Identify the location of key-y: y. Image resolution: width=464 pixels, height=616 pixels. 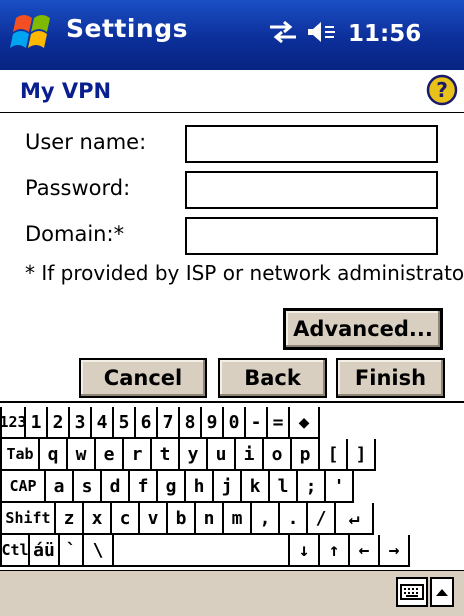
(194, 455).